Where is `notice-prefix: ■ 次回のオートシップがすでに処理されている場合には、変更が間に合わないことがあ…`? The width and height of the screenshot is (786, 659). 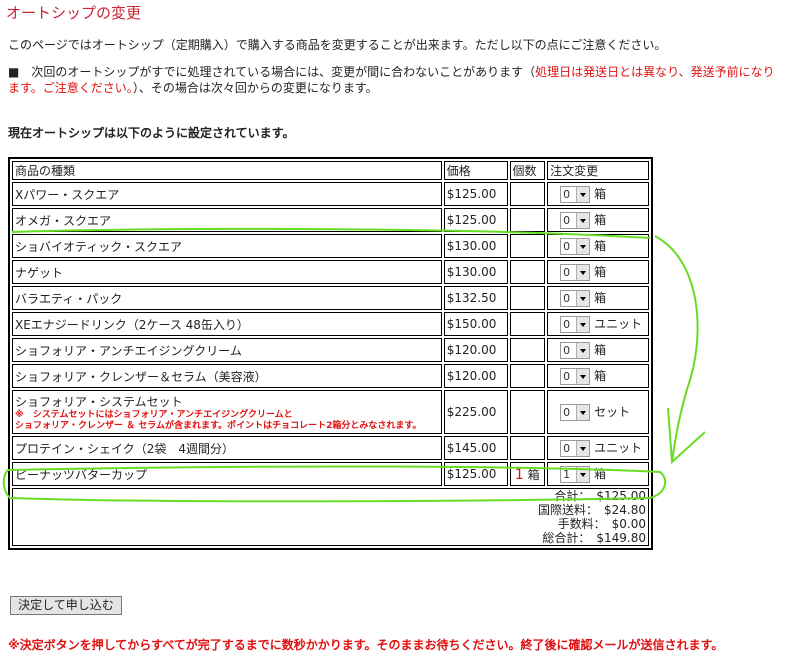 notice-prefix: ■ 次回のオートシップがすでに処理されている場合には、変更が間に合わないことがあ… is located at coordinates (272, 72).